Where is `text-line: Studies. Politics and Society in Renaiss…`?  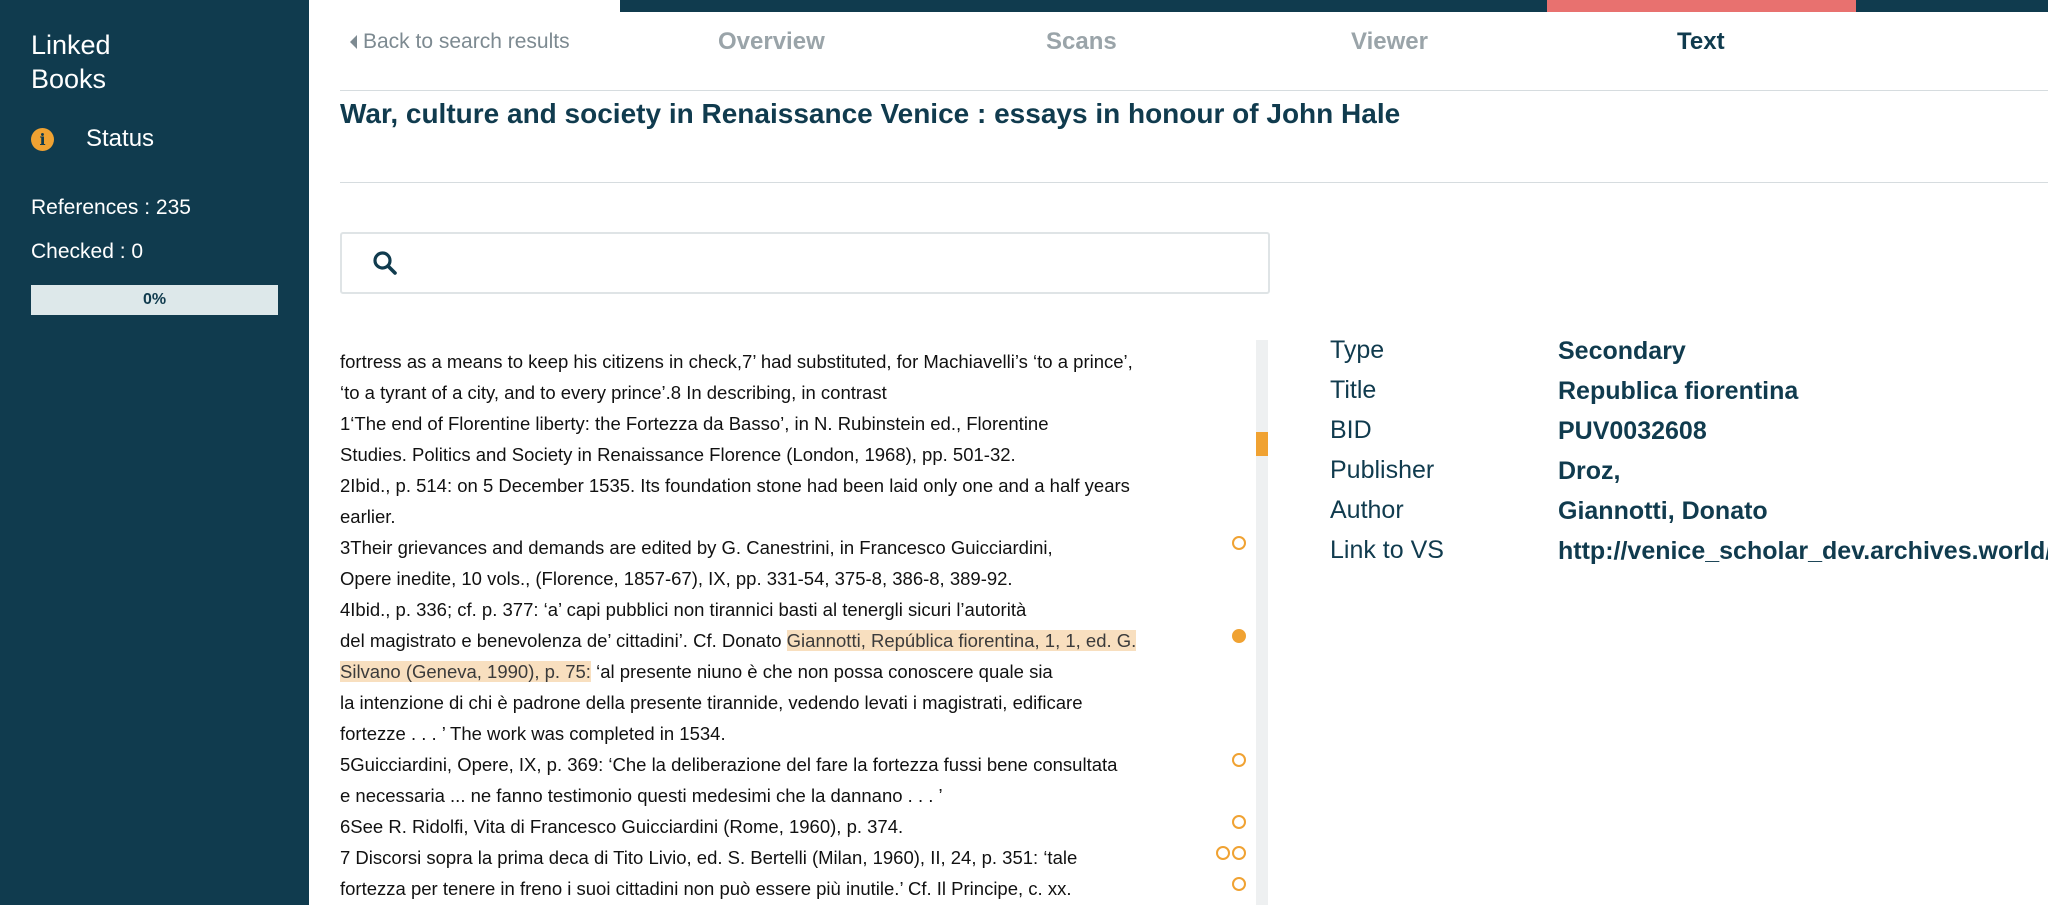
text-line: Studies. Politics and Society in Renaiss… is located at coordinates (678, 454).